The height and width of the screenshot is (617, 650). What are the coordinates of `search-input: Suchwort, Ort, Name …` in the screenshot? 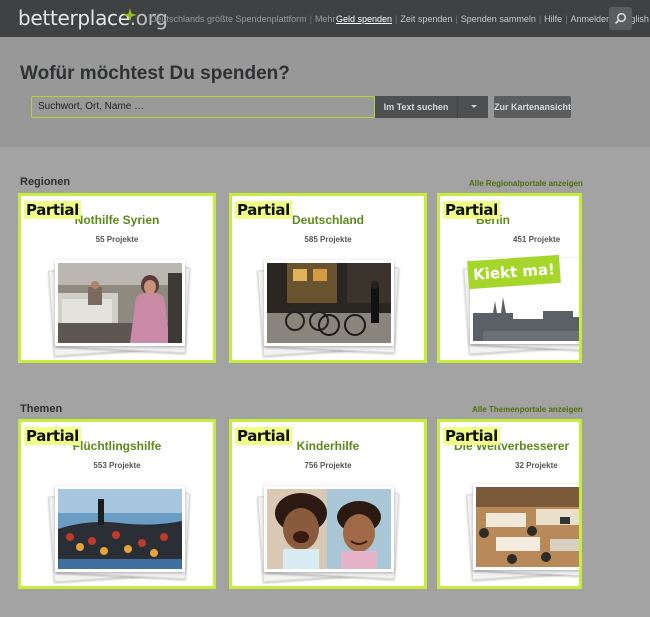 It's located at (203, 107).